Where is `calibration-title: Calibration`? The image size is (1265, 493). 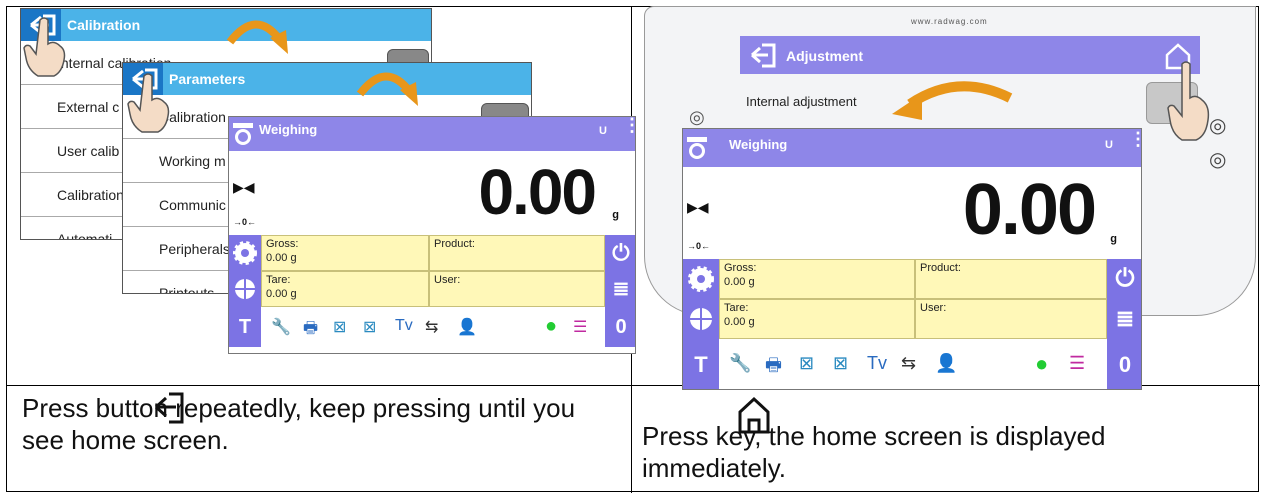
calibration-title: Calibration is located at coordinates (104, 25).